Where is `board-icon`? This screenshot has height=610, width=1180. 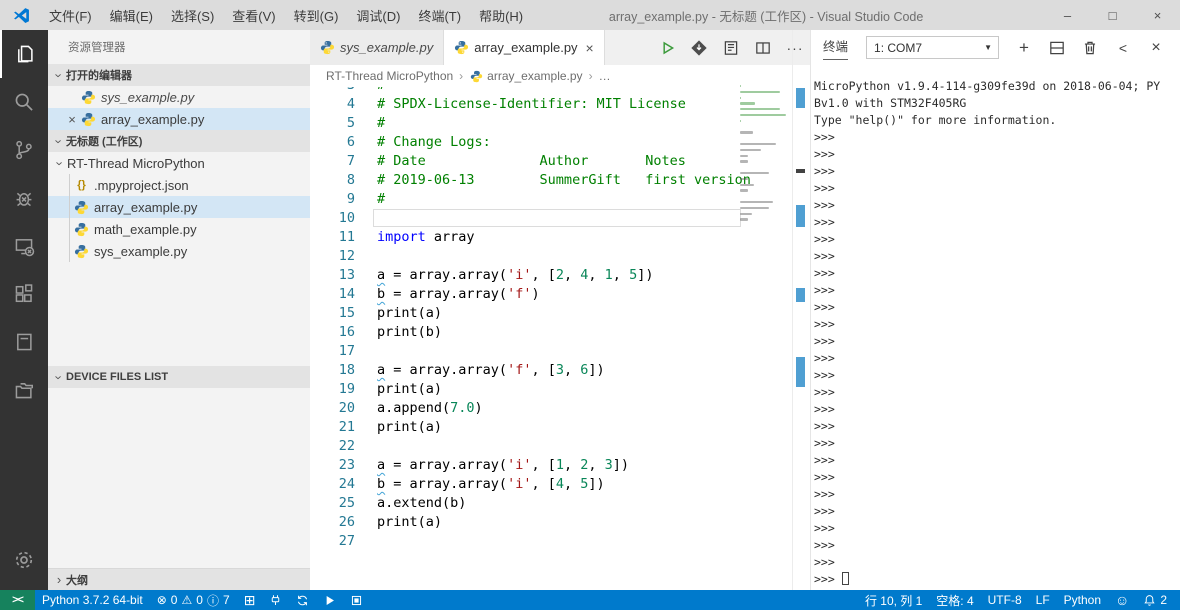 board-icon is located at coordinates (731, 48).